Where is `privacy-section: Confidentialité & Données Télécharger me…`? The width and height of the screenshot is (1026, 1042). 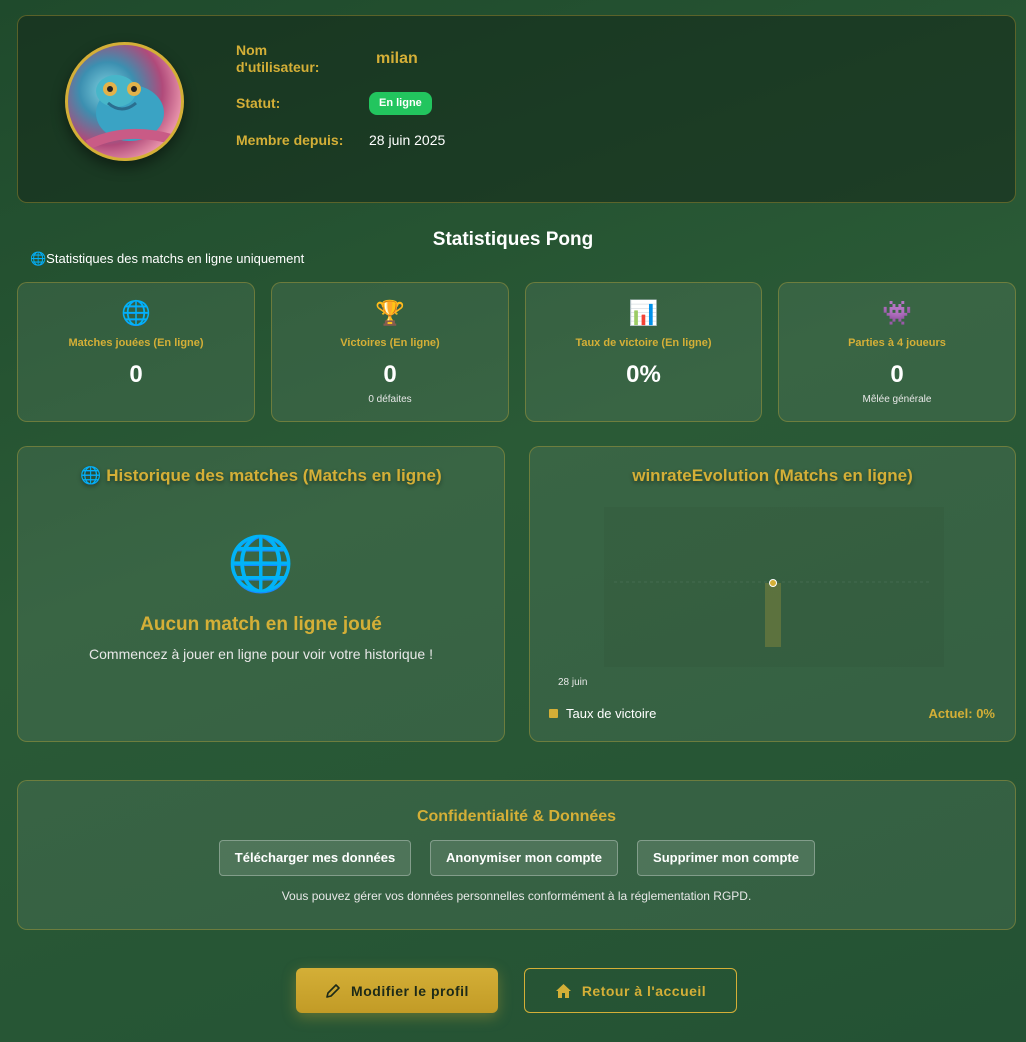 privacy-section: Confidentialité & Données Télécharger me… is located at coordinates (516, 855).